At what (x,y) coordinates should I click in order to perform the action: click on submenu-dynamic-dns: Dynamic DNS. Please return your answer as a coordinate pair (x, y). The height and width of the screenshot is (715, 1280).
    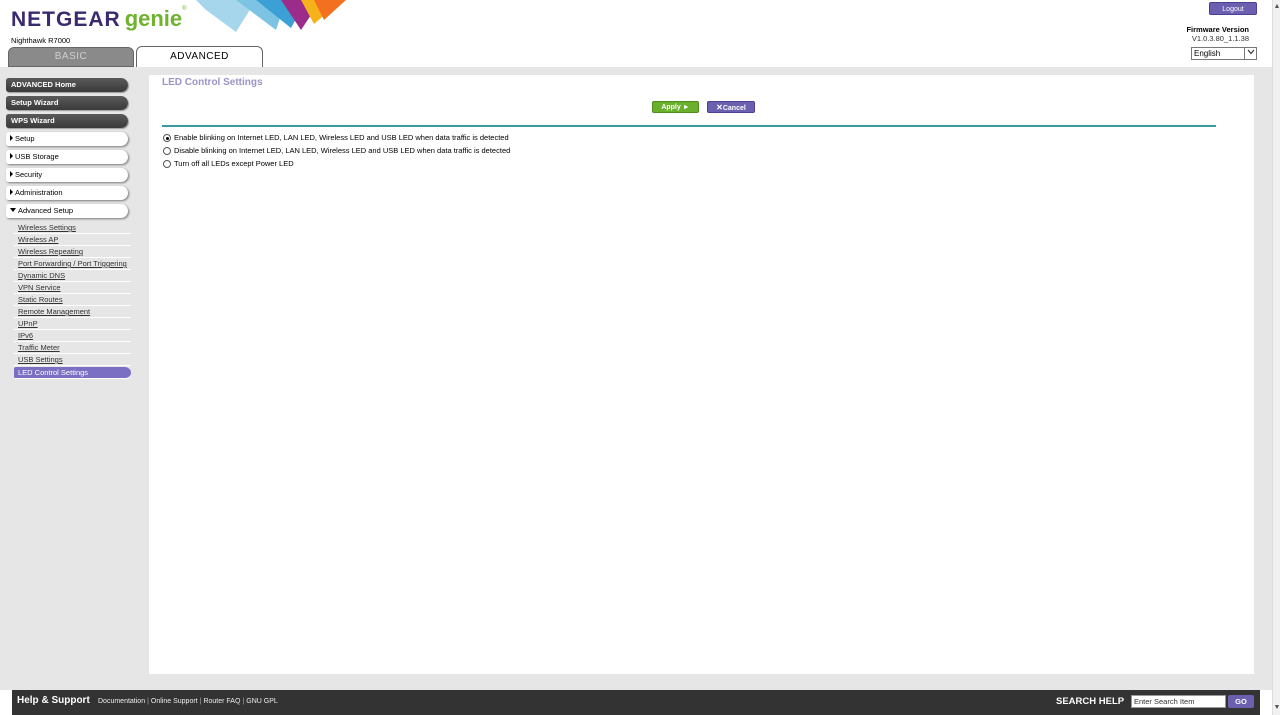
    Looking at the image, I should click on (72, 276).